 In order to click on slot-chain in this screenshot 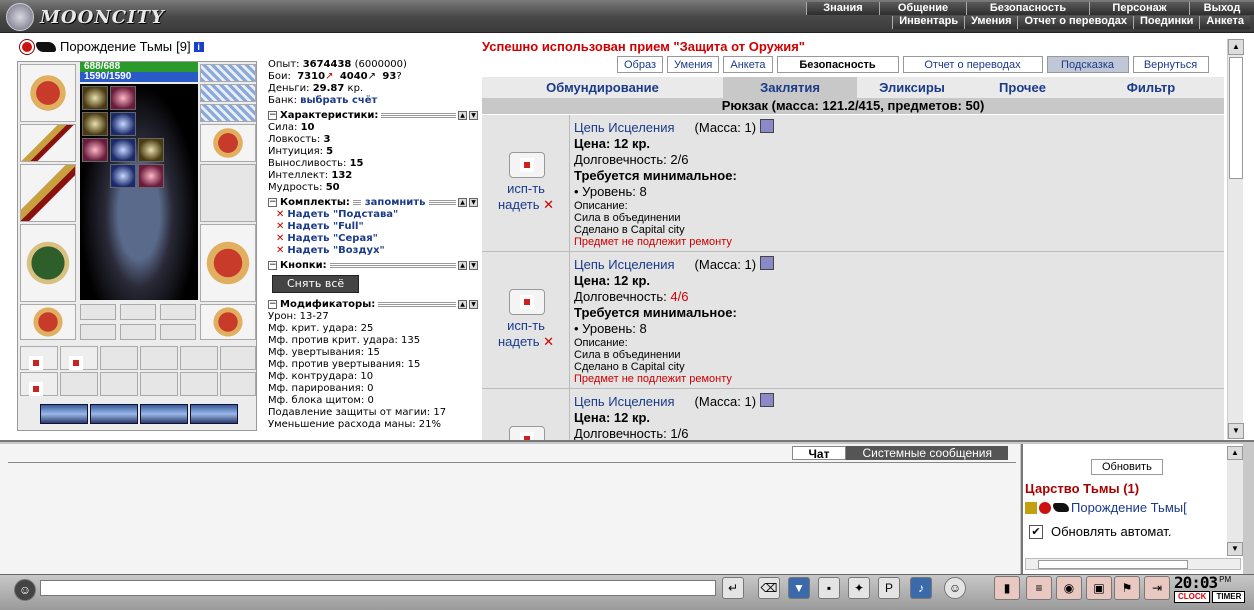, I will do `click(228, 73)`.